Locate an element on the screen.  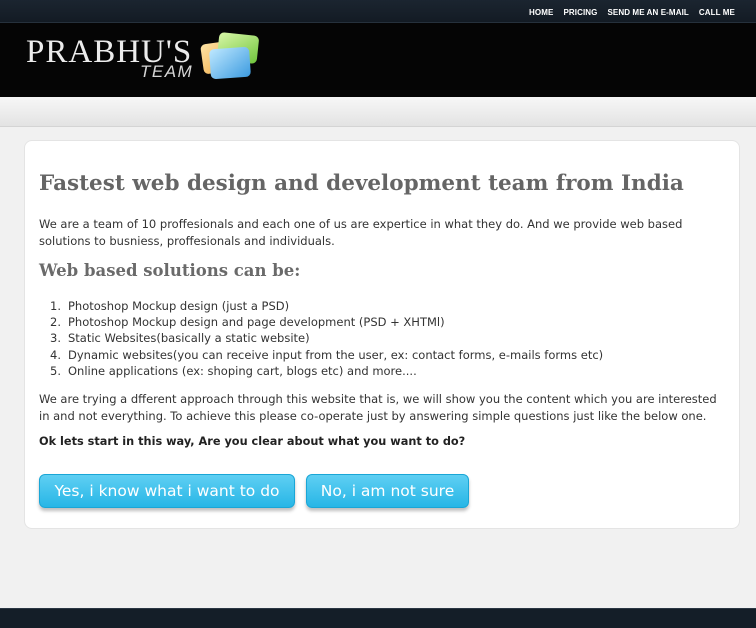
yes-button: Yes, i know what i want to do is located at coordinates (167, 491).